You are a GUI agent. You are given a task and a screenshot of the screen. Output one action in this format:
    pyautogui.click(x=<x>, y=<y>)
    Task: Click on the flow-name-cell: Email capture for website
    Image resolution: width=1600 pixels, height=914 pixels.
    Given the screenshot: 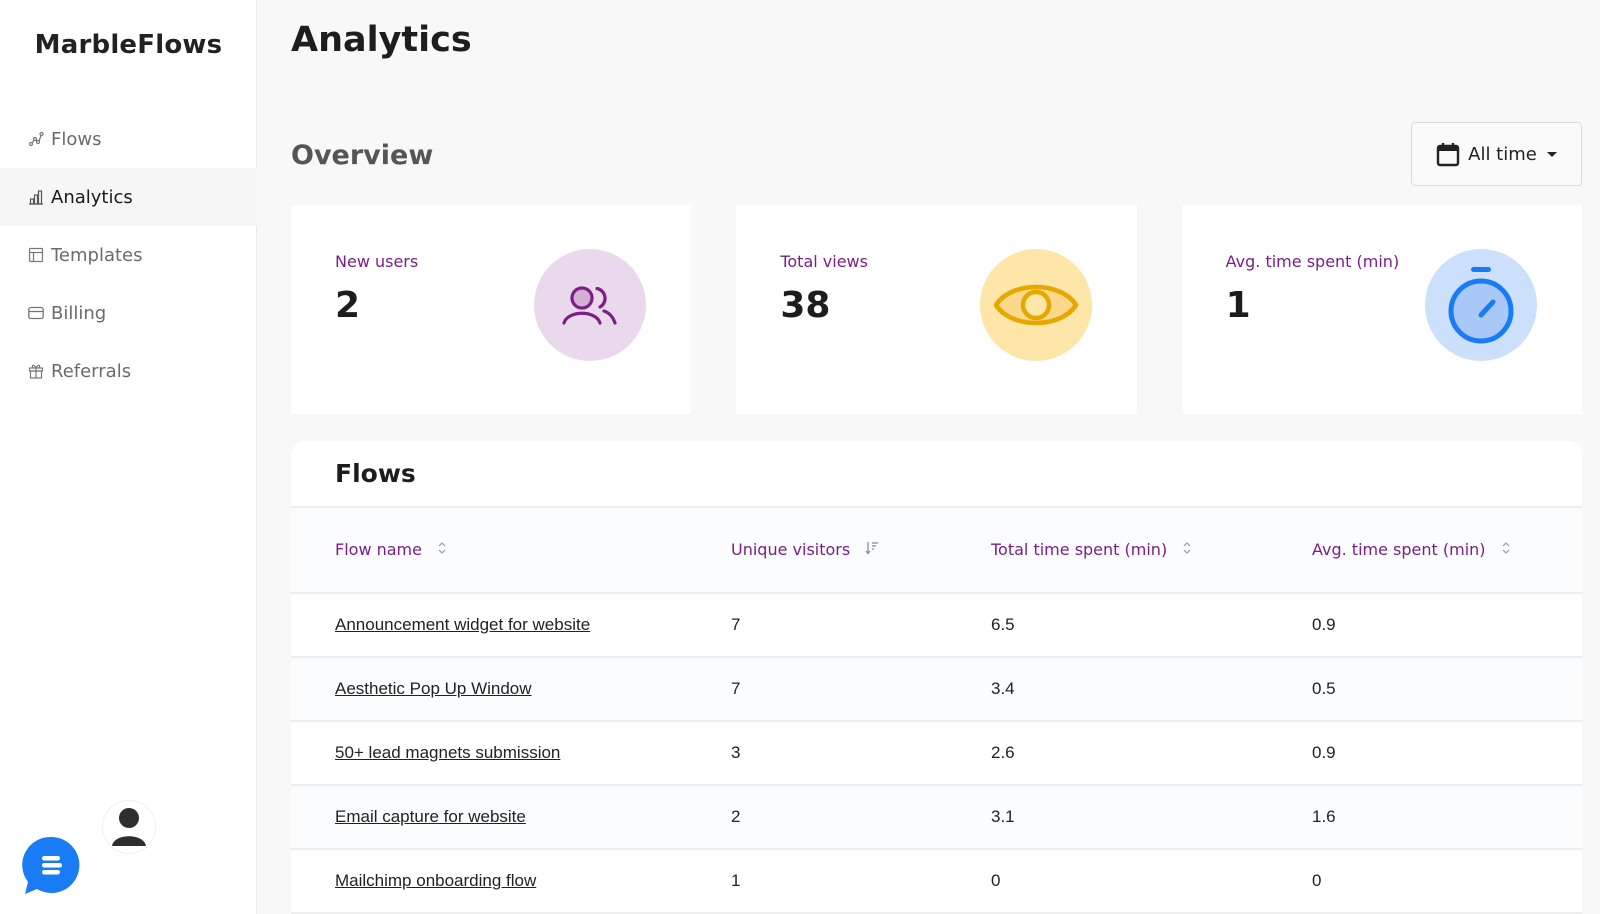 What is the action you would take?
    pyautogui.click(x=511, y=817)
    